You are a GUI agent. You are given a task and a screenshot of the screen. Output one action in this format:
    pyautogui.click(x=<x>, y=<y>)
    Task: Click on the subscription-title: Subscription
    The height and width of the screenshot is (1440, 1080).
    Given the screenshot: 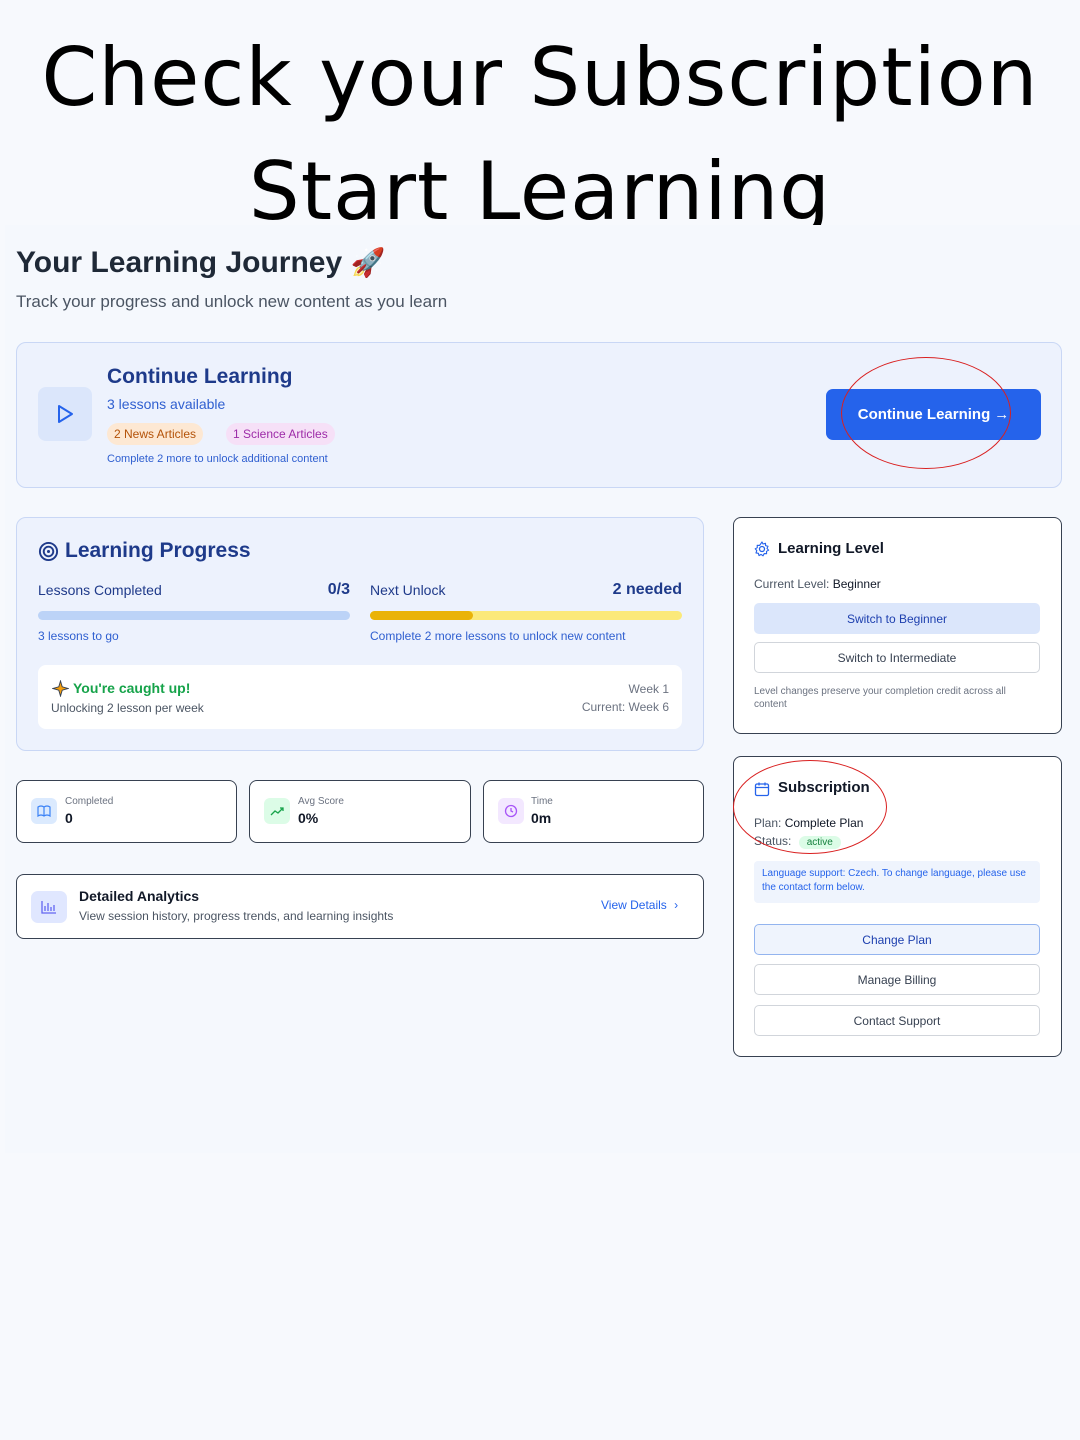 What is the action you would take?
    pyautogui.click(x=824, y=787)
    